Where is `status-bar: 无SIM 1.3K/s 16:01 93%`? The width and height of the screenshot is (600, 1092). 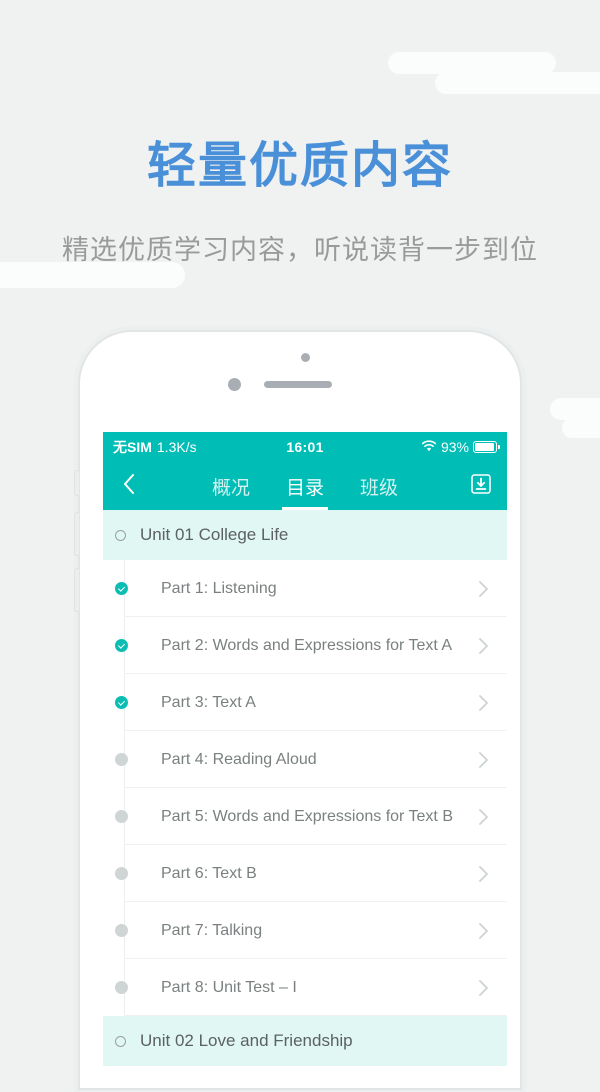
status-bar: 无SIM 1.3K/s 16:01 93% is located at coordinates (305, 447).